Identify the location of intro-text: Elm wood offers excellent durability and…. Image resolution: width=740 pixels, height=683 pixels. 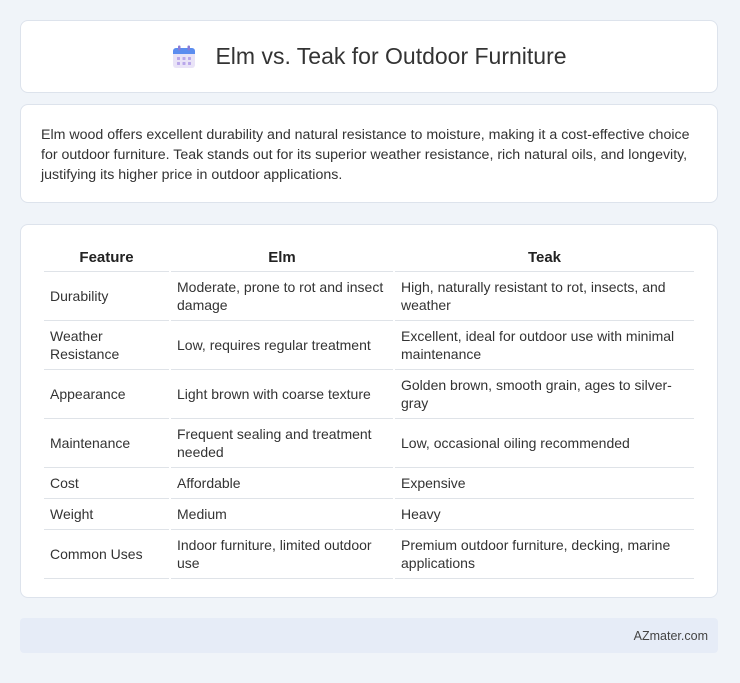
(365, 155).